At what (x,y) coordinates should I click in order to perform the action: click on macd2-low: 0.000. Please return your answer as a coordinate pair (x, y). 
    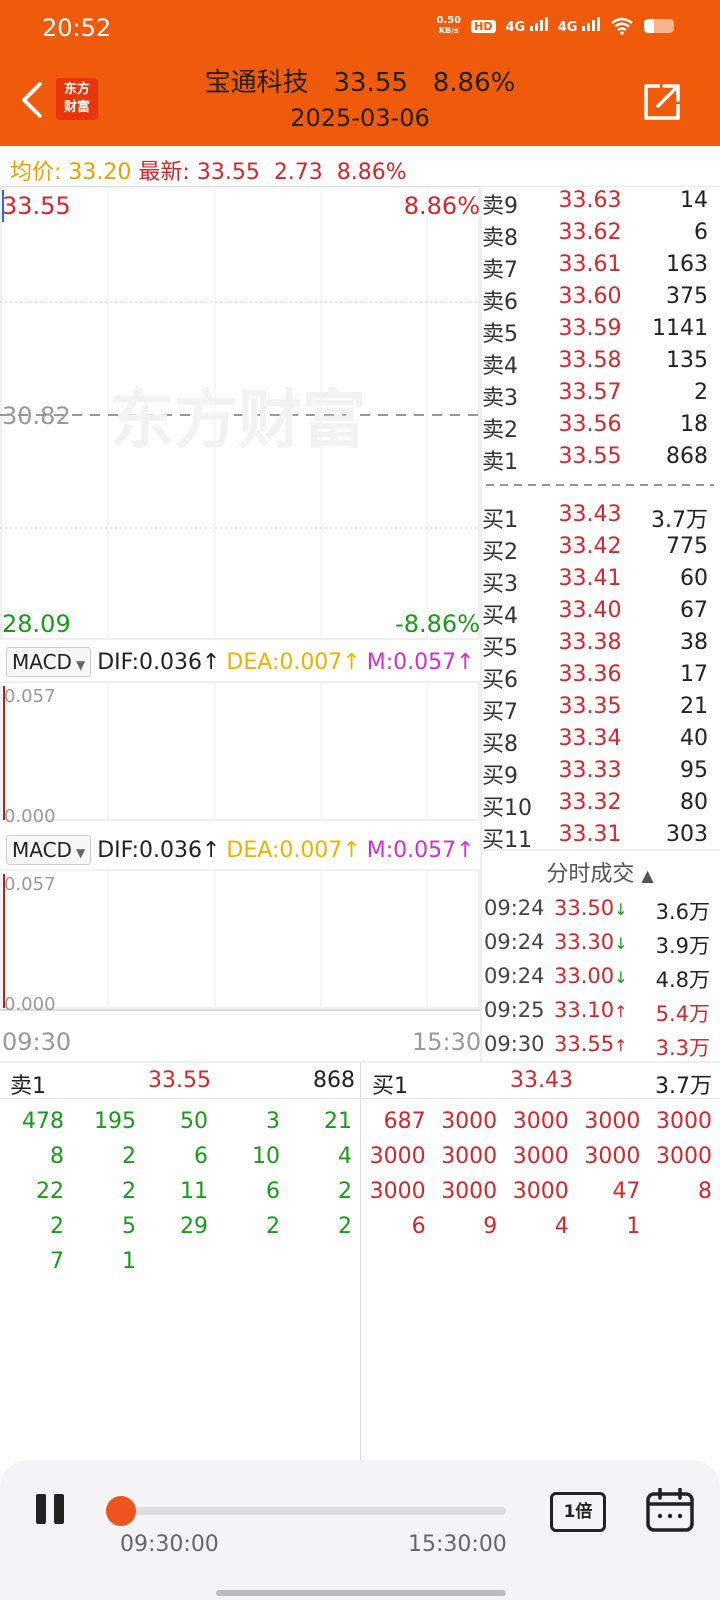
    Looking at the image, I should click on (30, 1004).